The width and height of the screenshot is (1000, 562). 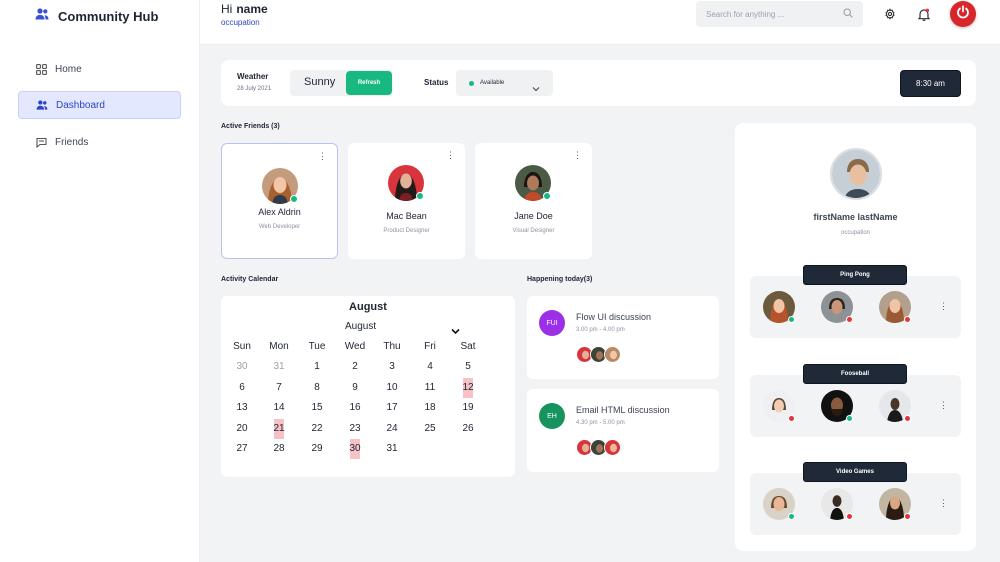 What do you see at coordinates (614, 317) in the screenshot?
I see `event-title: Flow UI discussion` at bounding box center [614, 317].